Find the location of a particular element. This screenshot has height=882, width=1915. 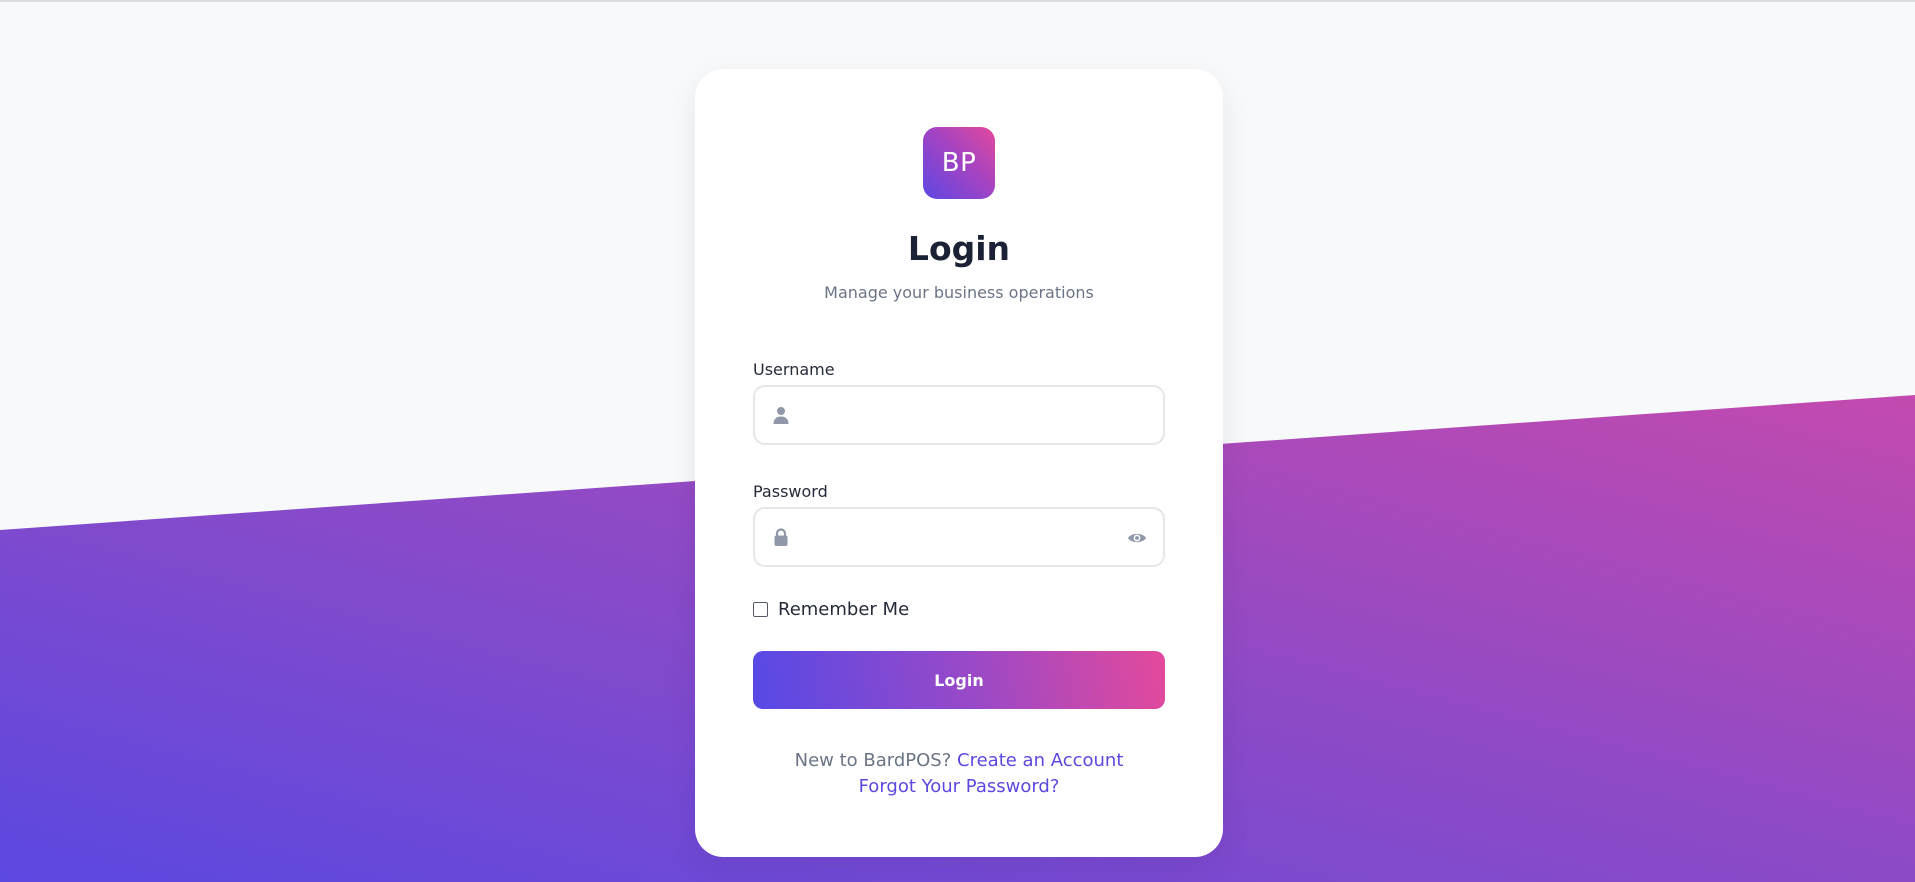

login-button: Login is located at coordinates (959, 680).